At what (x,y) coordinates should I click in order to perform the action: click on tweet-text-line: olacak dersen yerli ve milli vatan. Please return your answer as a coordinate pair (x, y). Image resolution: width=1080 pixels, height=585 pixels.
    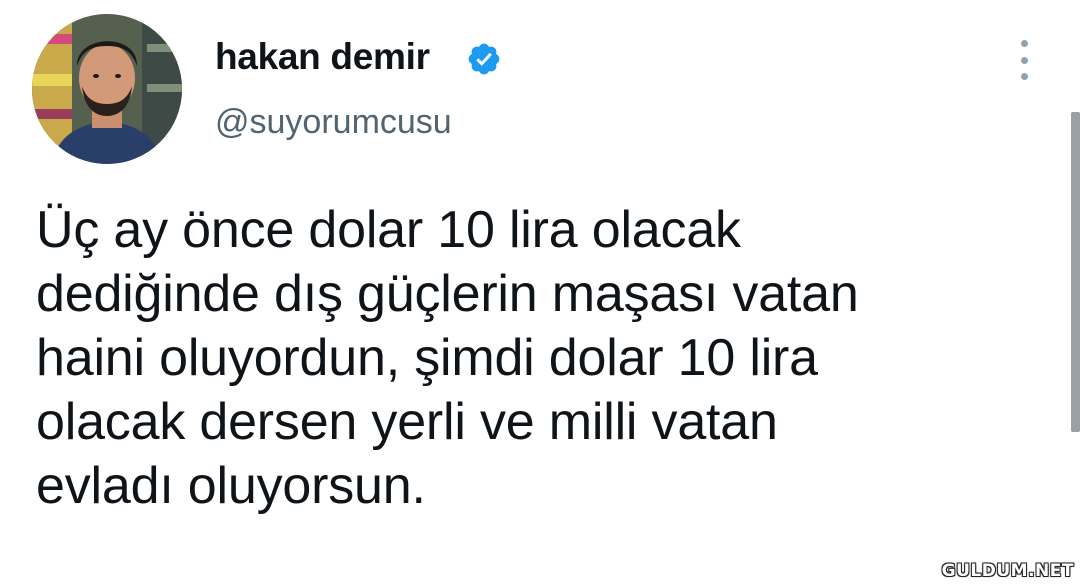
    Looking at the image, I should click on (407, 422).